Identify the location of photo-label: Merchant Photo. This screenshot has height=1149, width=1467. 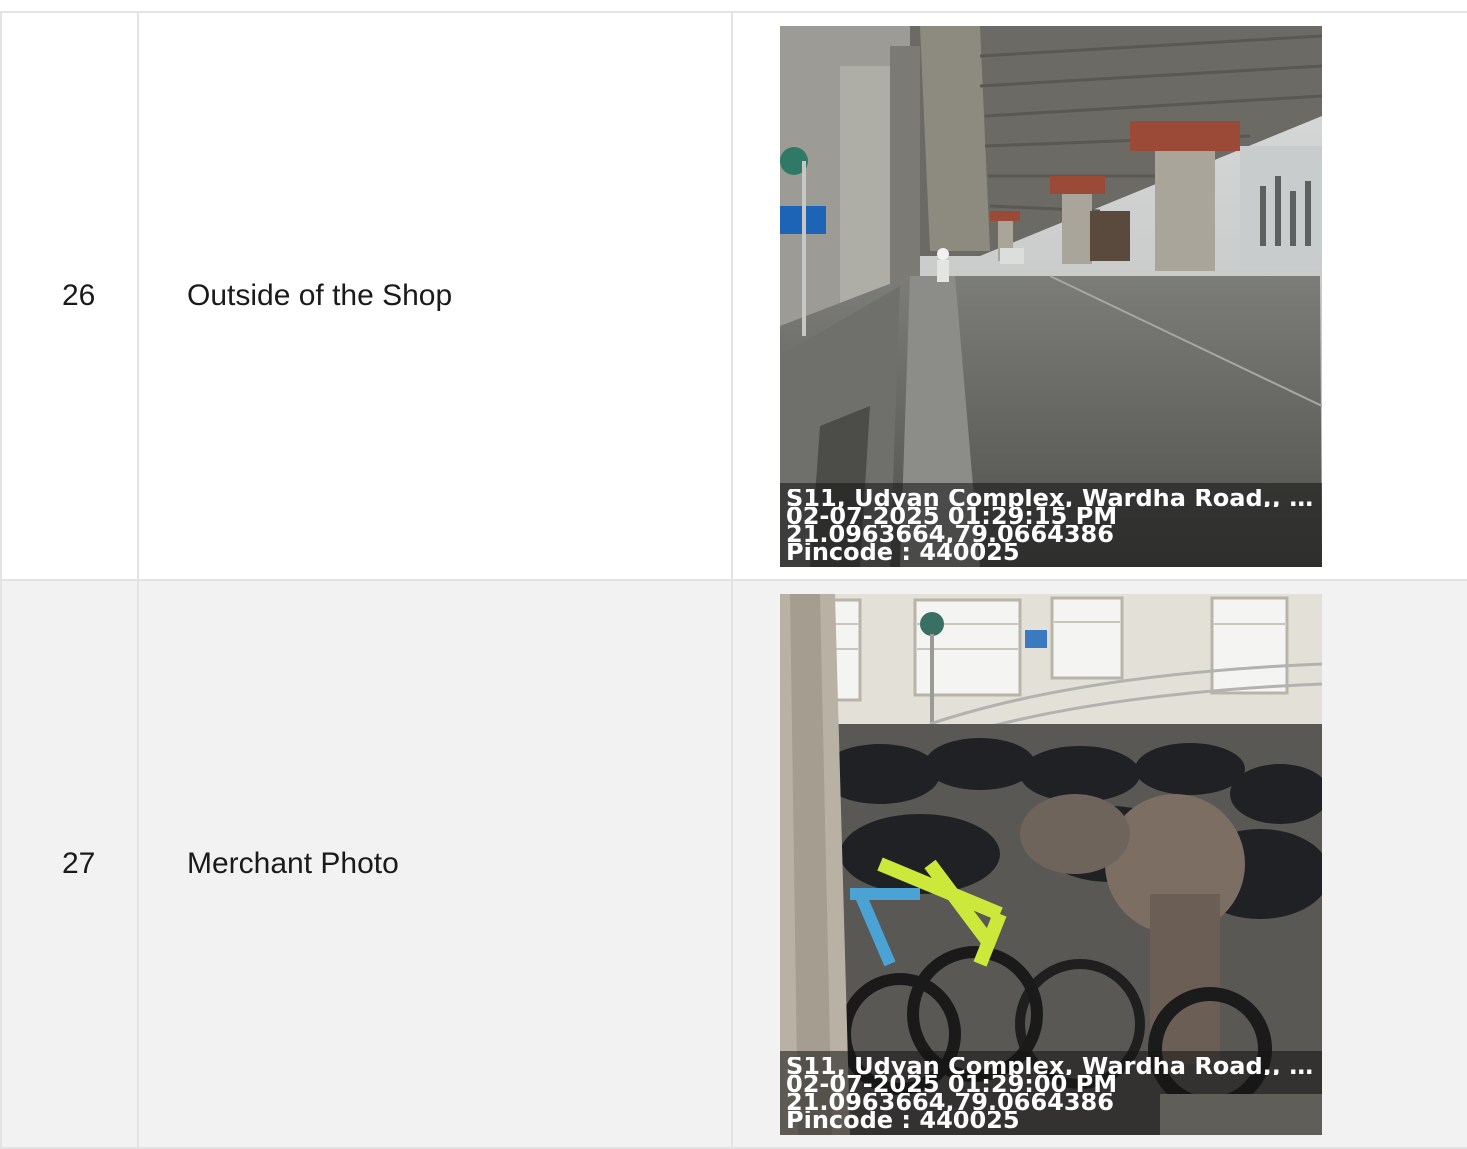
(293, 863).